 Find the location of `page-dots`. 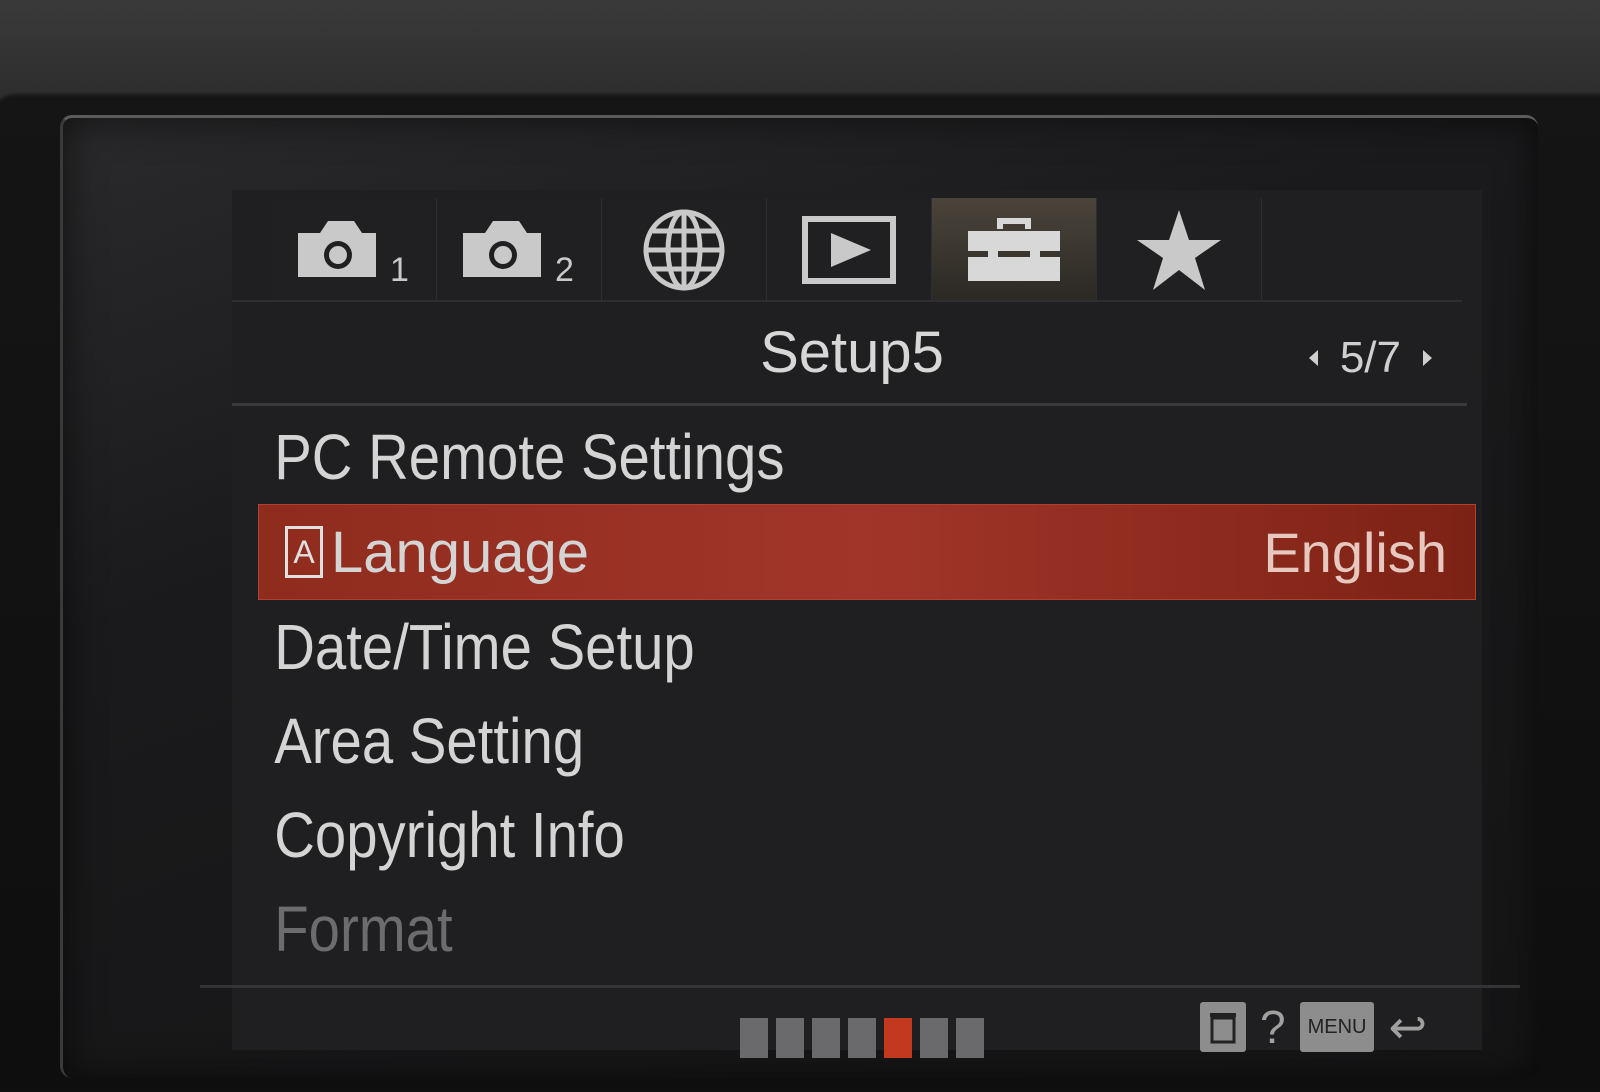

page-dots is located at coordinates (862, 1038).